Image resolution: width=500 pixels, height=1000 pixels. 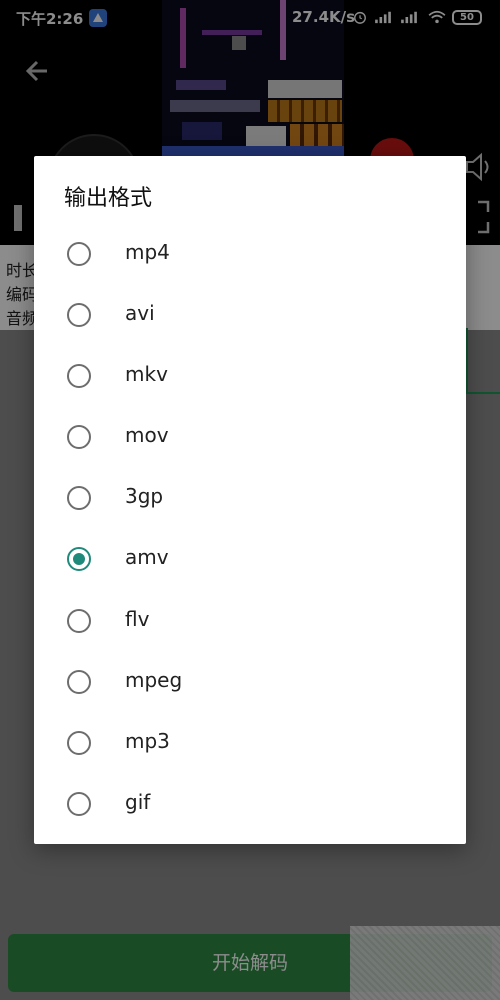 I want to click on format-option: mpeg, so click(x=250, y=682).